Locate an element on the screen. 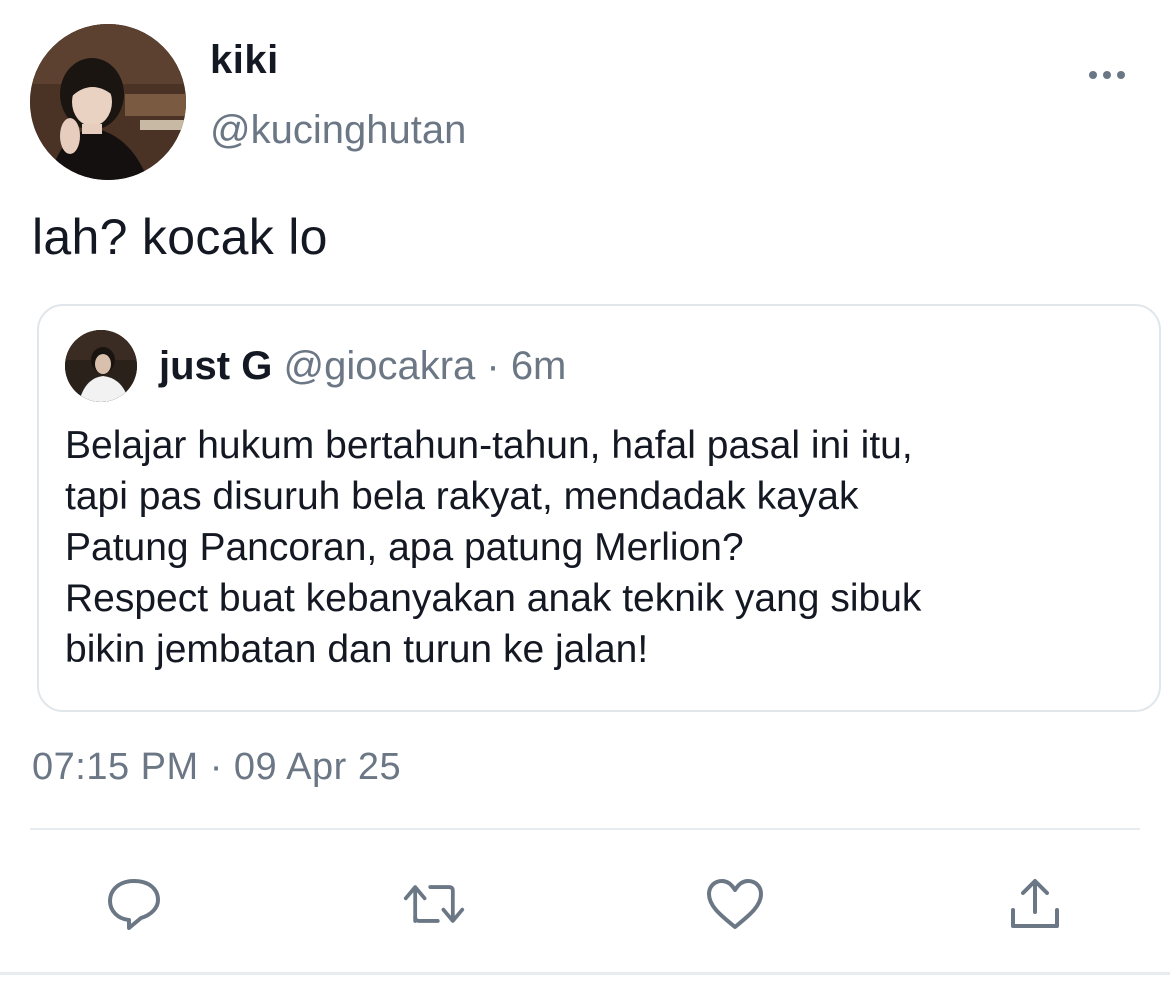  author-avatar is located at coordinates (108, 102).